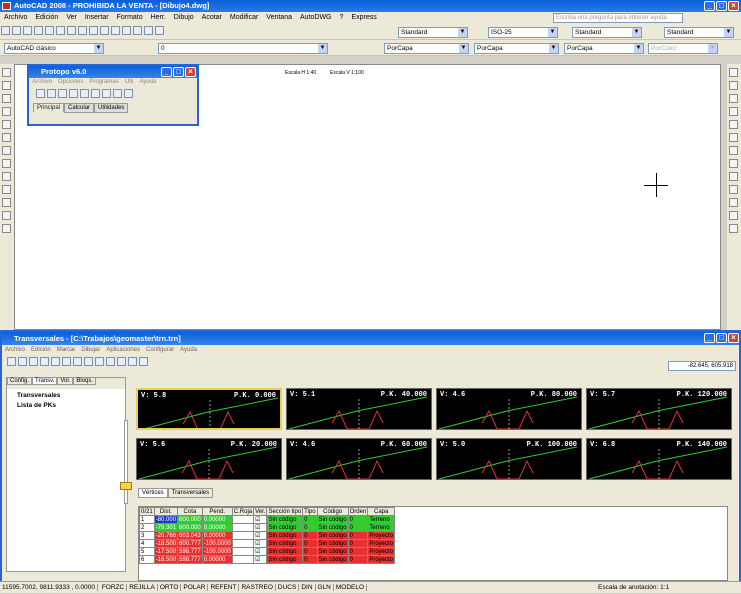 The height and width of the screenshot is (594, 741). I want to click on rotate-icon, so click(733, 150).